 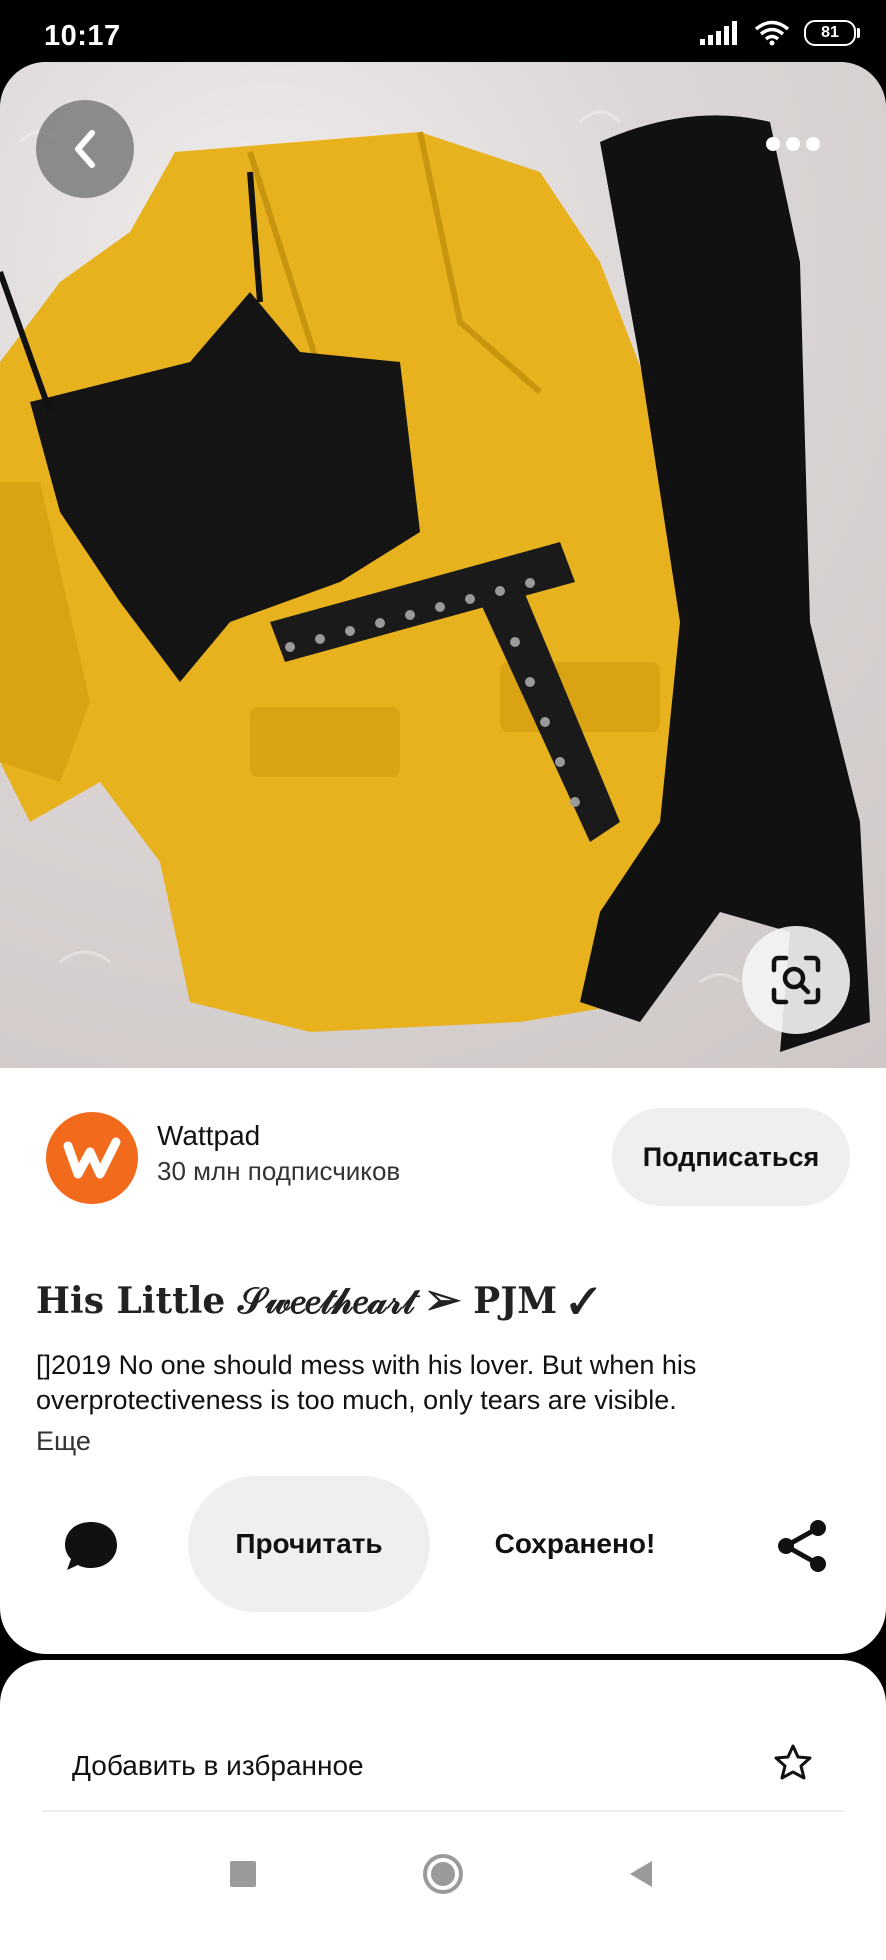 I want to click on action-row: Прочитать Сохранено!, so click(x=443, y=1544).